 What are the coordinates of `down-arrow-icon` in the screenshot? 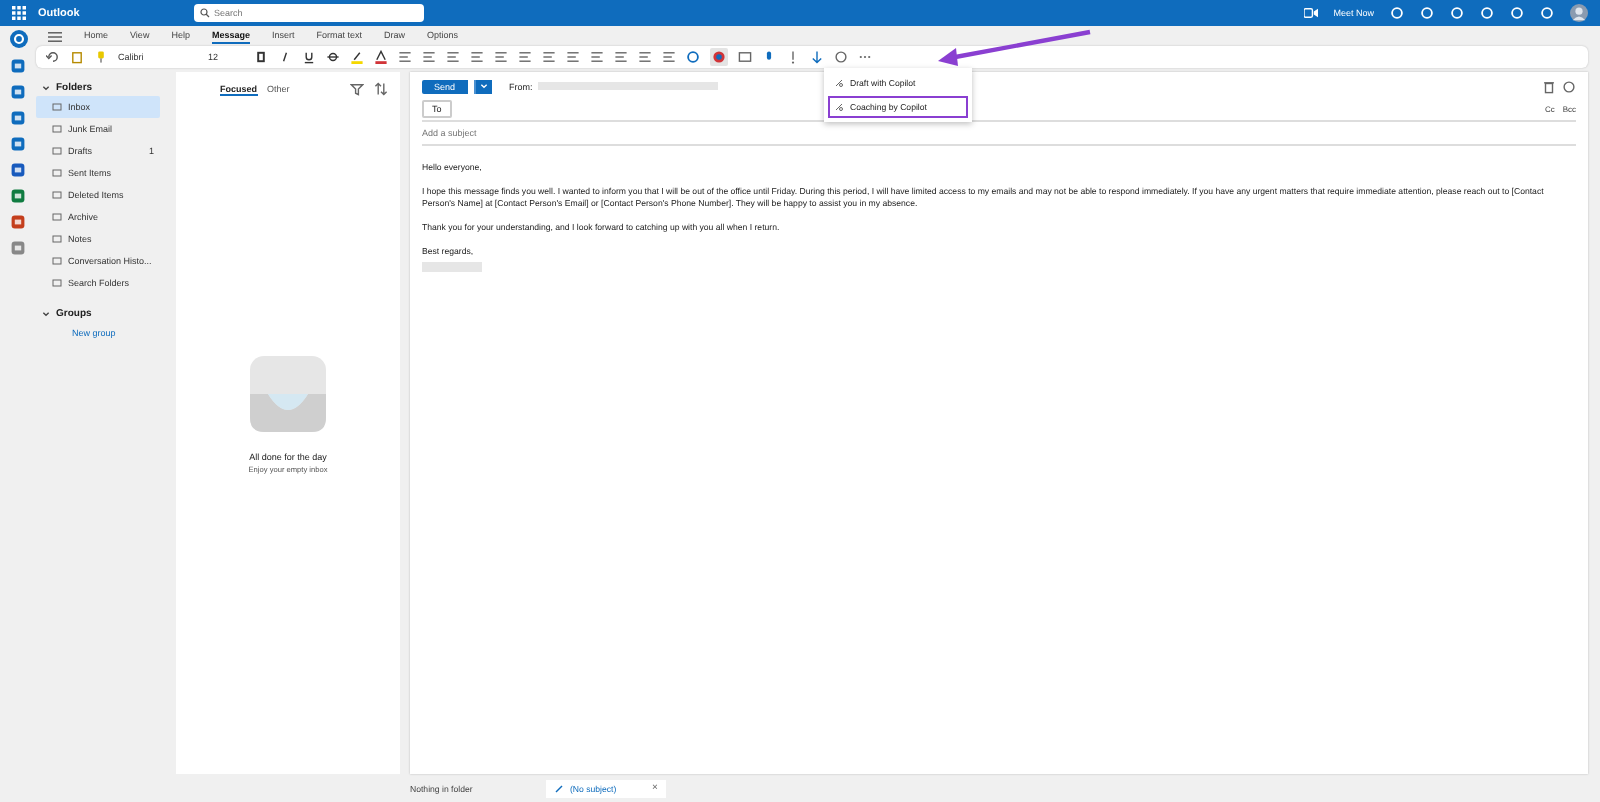 It's located at (817, 57).